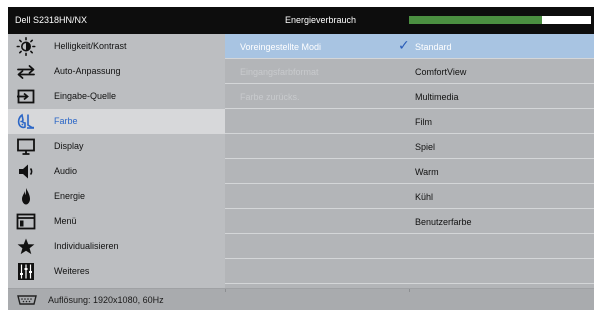 The width and height of the screenshot is (601, 312). I want to click on sidebar-item-label: Farbe, so click(66, 121).